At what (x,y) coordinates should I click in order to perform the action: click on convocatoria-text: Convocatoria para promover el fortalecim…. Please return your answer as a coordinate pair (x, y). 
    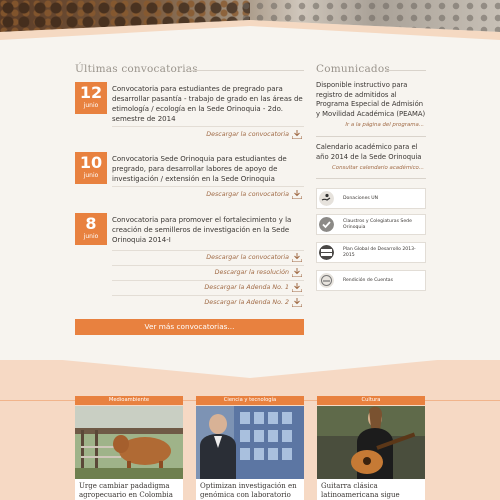
    Looking at the image, I should click on (208, 230).